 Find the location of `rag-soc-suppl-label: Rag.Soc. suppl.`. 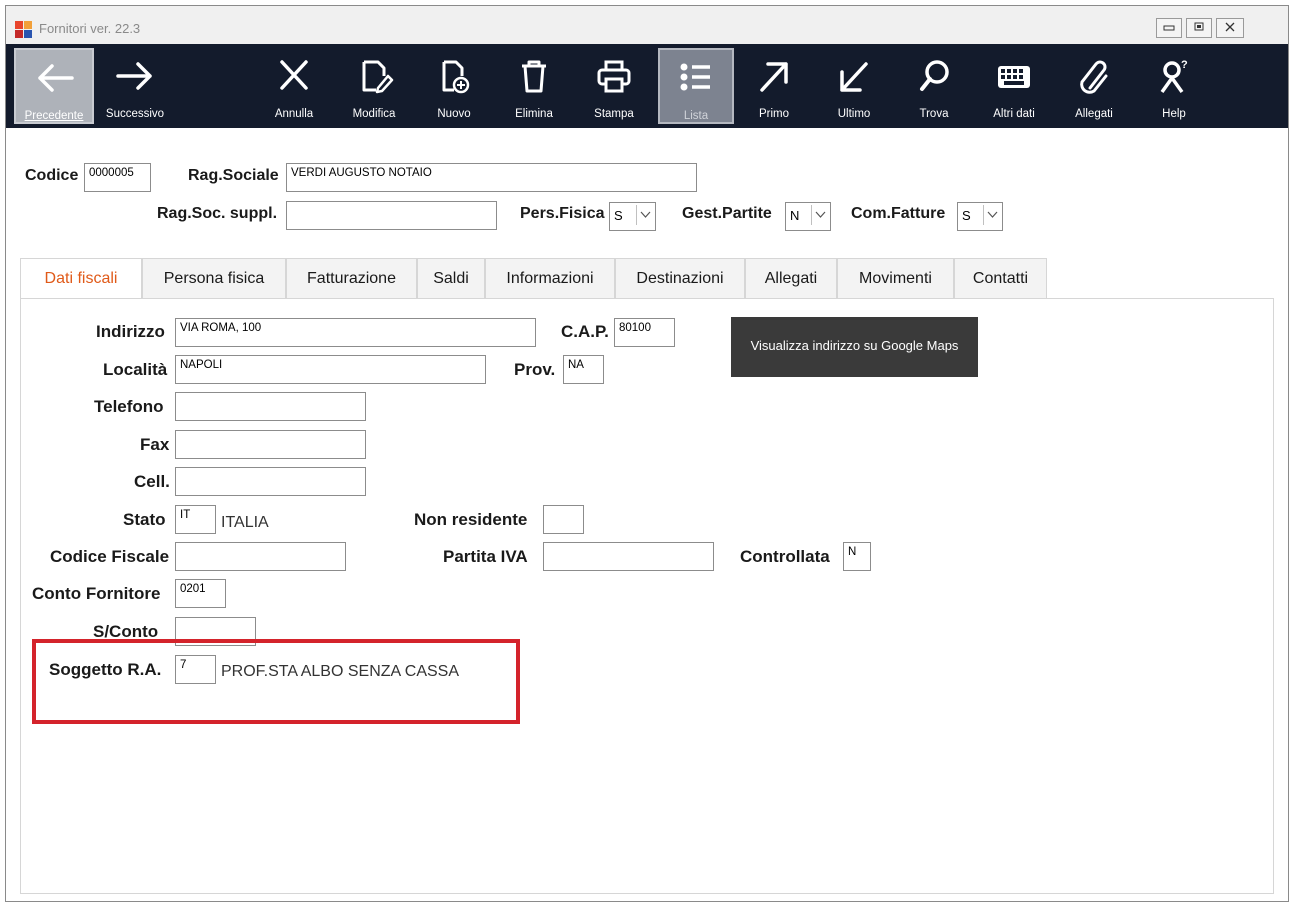

rag-soc-suppl-label: Rag.Soc. suppl. is located at coordinates (217, 213).